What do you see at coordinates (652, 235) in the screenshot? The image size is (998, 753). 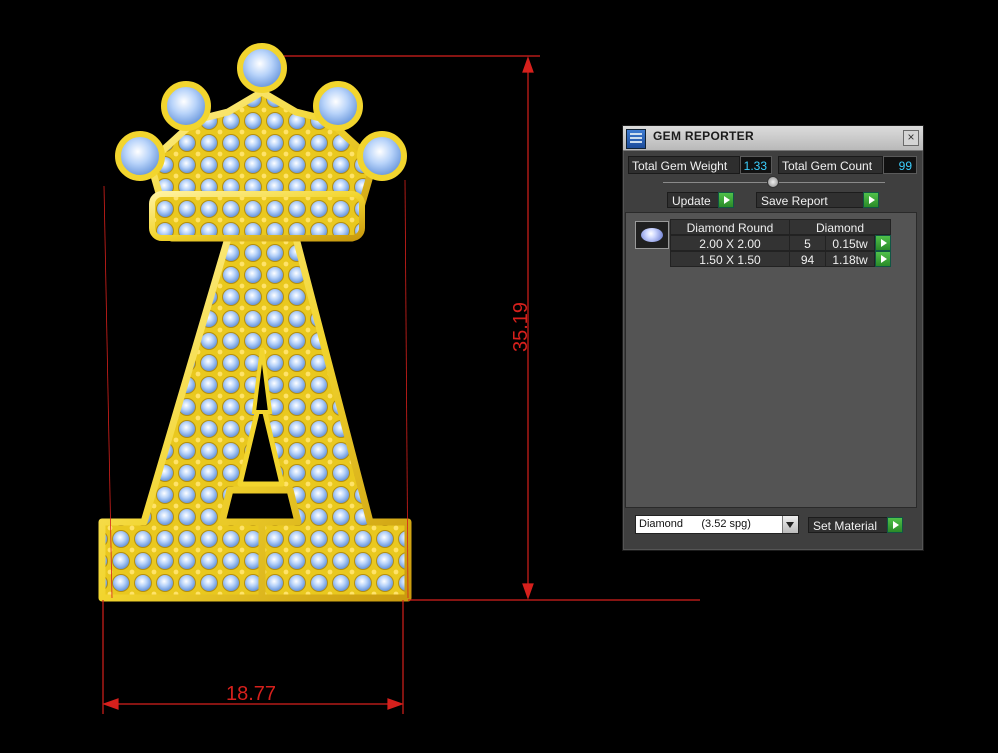 I see `diamond-thumbnail-icon` at bounding box center [652, 235].